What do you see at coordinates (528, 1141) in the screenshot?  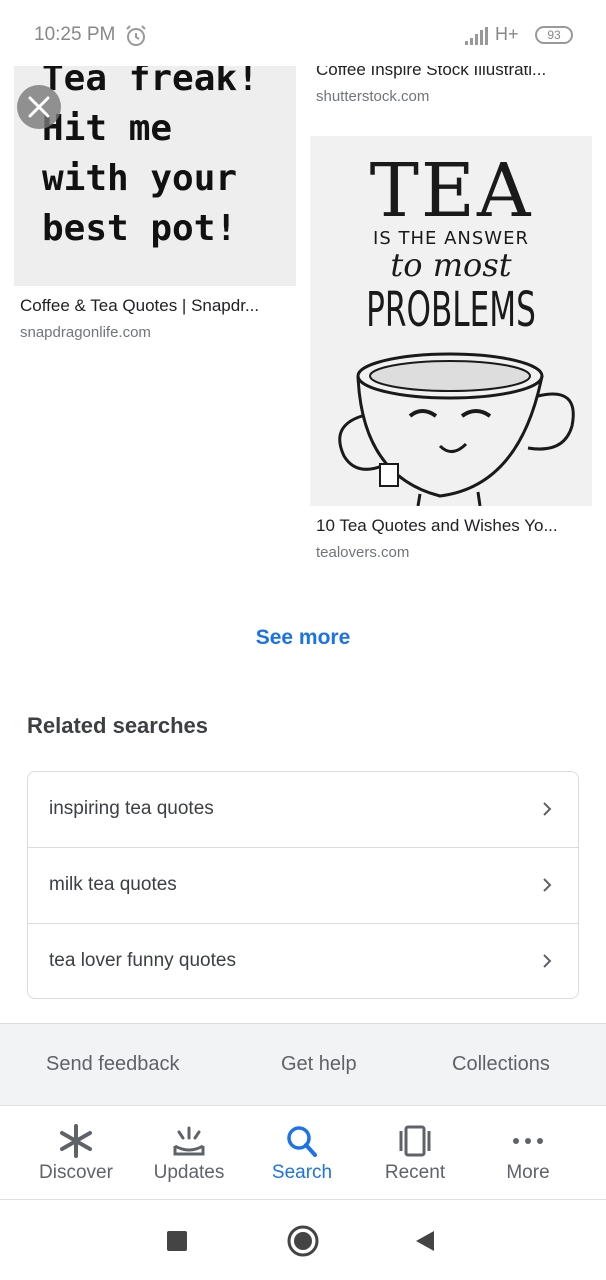 I see `more-icon` at bounding box center [528, 1141].